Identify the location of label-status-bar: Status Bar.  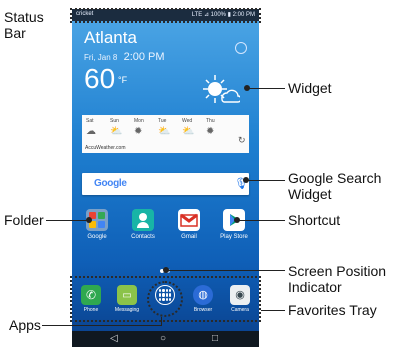
(24, 25).